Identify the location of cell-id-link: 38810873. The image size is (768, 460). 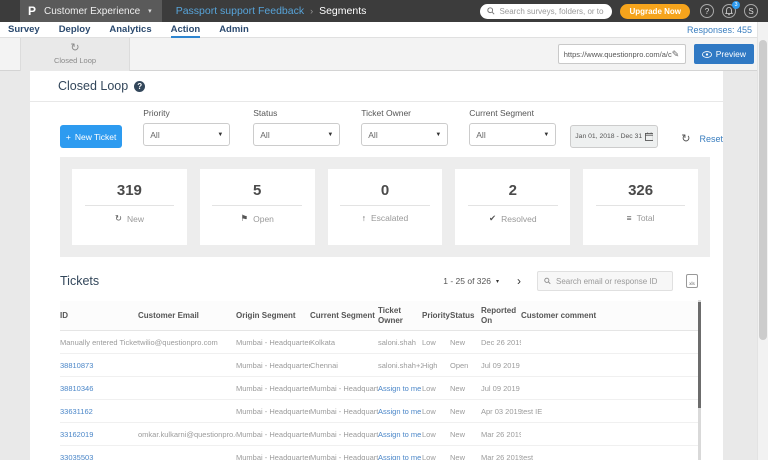
(99, 365).